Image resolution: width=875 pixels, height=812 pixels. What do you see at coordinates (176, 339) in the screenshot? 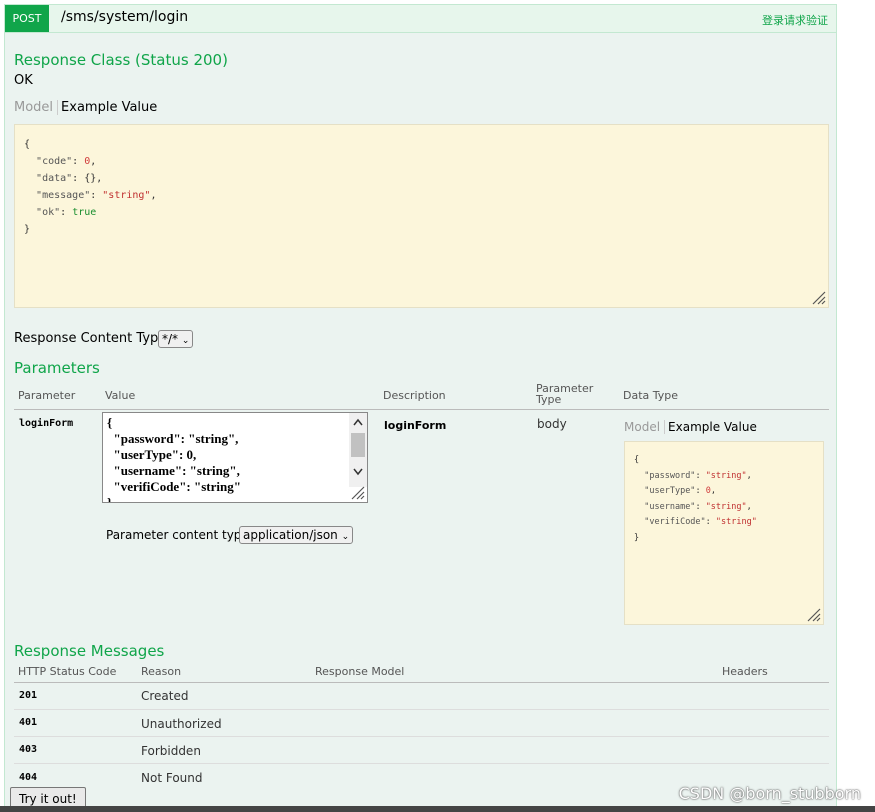
I see `response-content-type-select: */* ⌄` at bounding box center [176, 339].